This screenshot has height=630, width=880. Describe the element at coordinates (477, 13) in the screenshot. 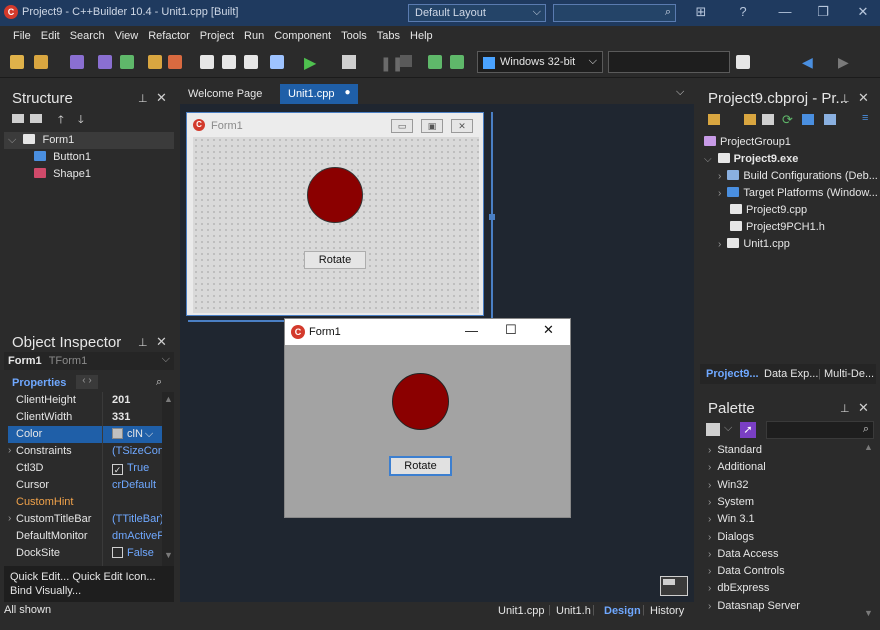

I see `layout-combo: Default Layout ⌵` at that location.